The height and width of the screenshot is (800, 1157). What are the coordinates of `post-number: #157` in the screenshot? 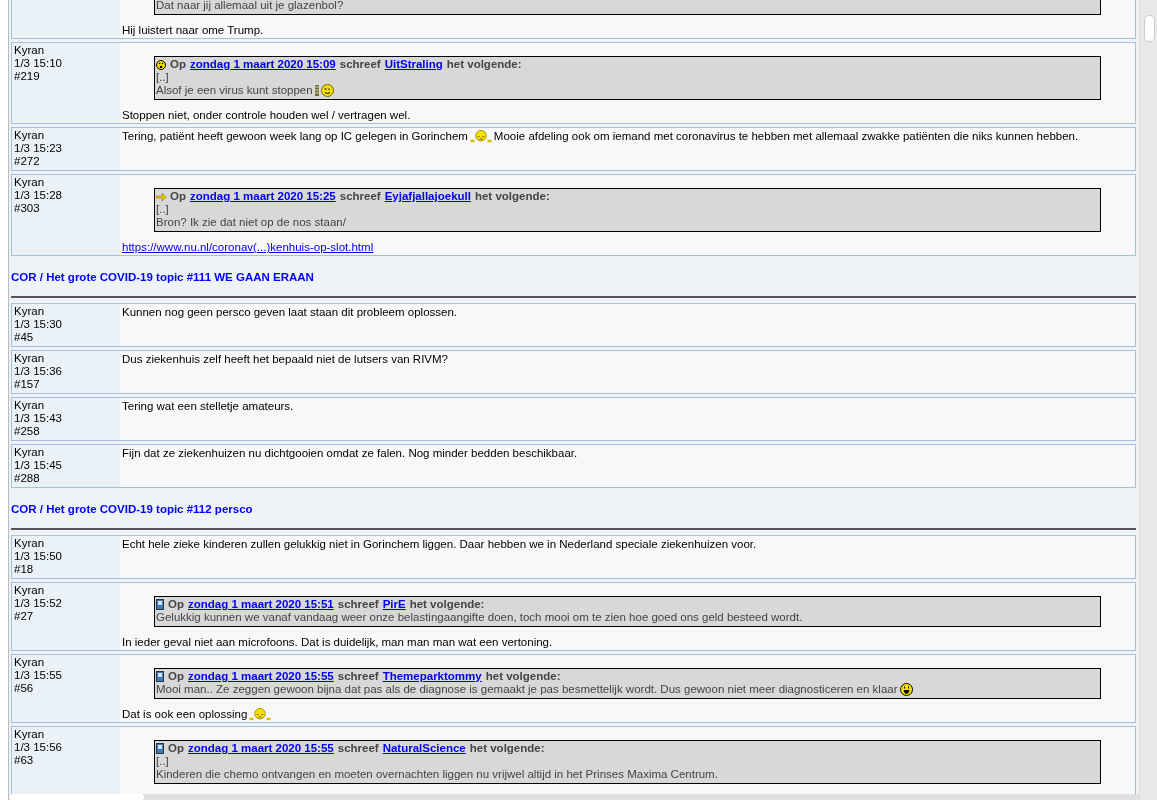 It's located at (27, 384).